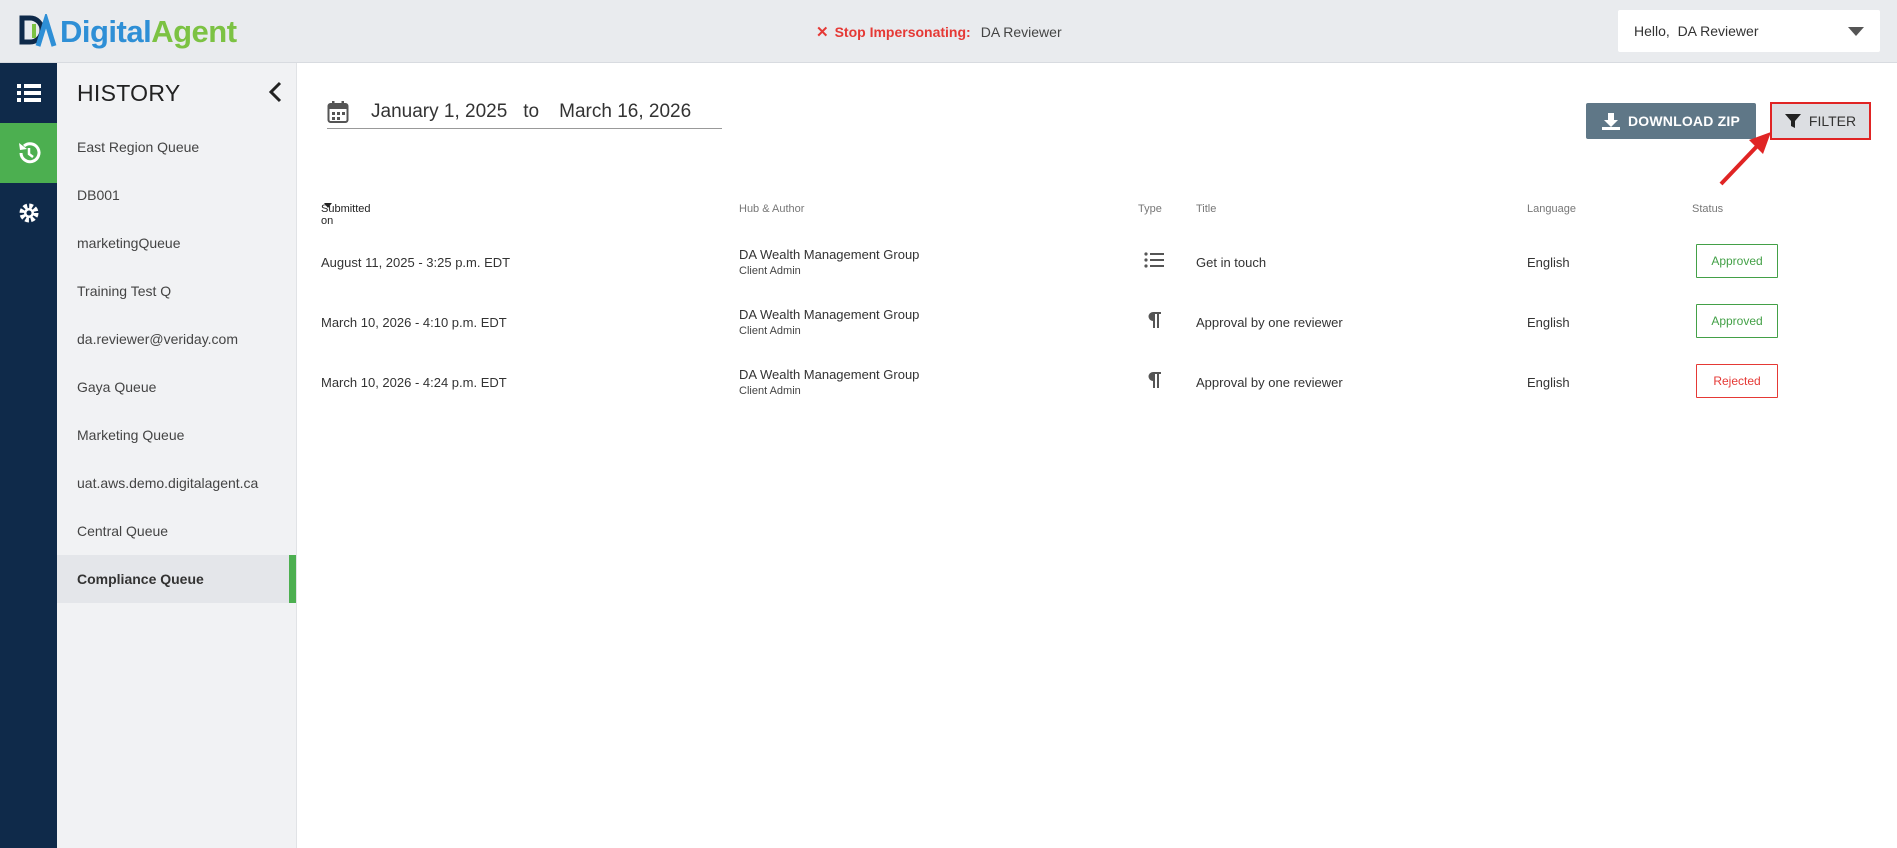 The width and height of the screenshot is (1897, 848). I want to click on chevron-left-icon, so click(275, 92).